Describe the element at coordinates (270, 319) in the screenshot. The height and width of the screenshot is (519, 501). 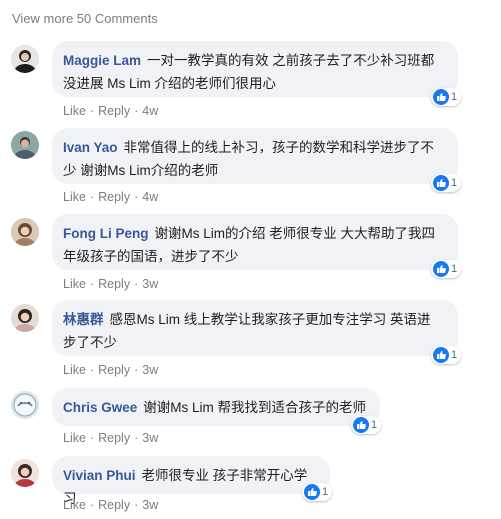
I see `comment-text: 感恩Ms Lim 线上教学让我家孩子更加专注学习 英语进` at that location.